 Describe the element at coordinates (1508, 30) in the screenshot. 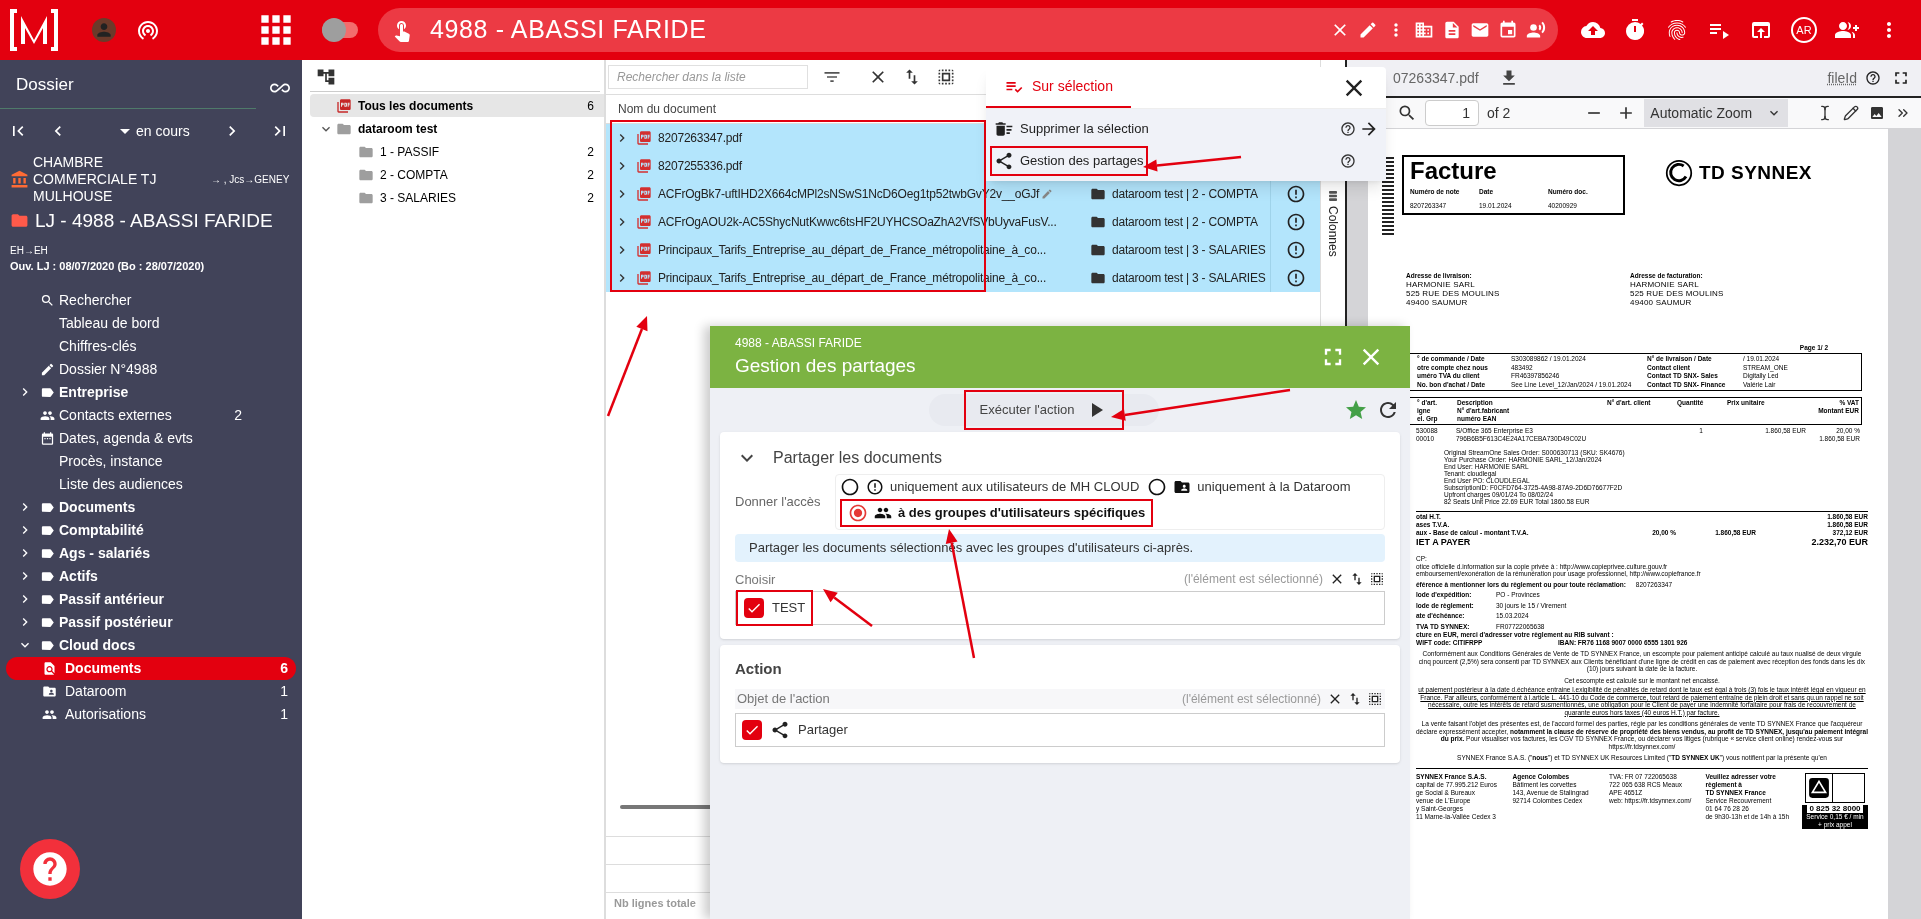

I see `calendar-icon` at that location.